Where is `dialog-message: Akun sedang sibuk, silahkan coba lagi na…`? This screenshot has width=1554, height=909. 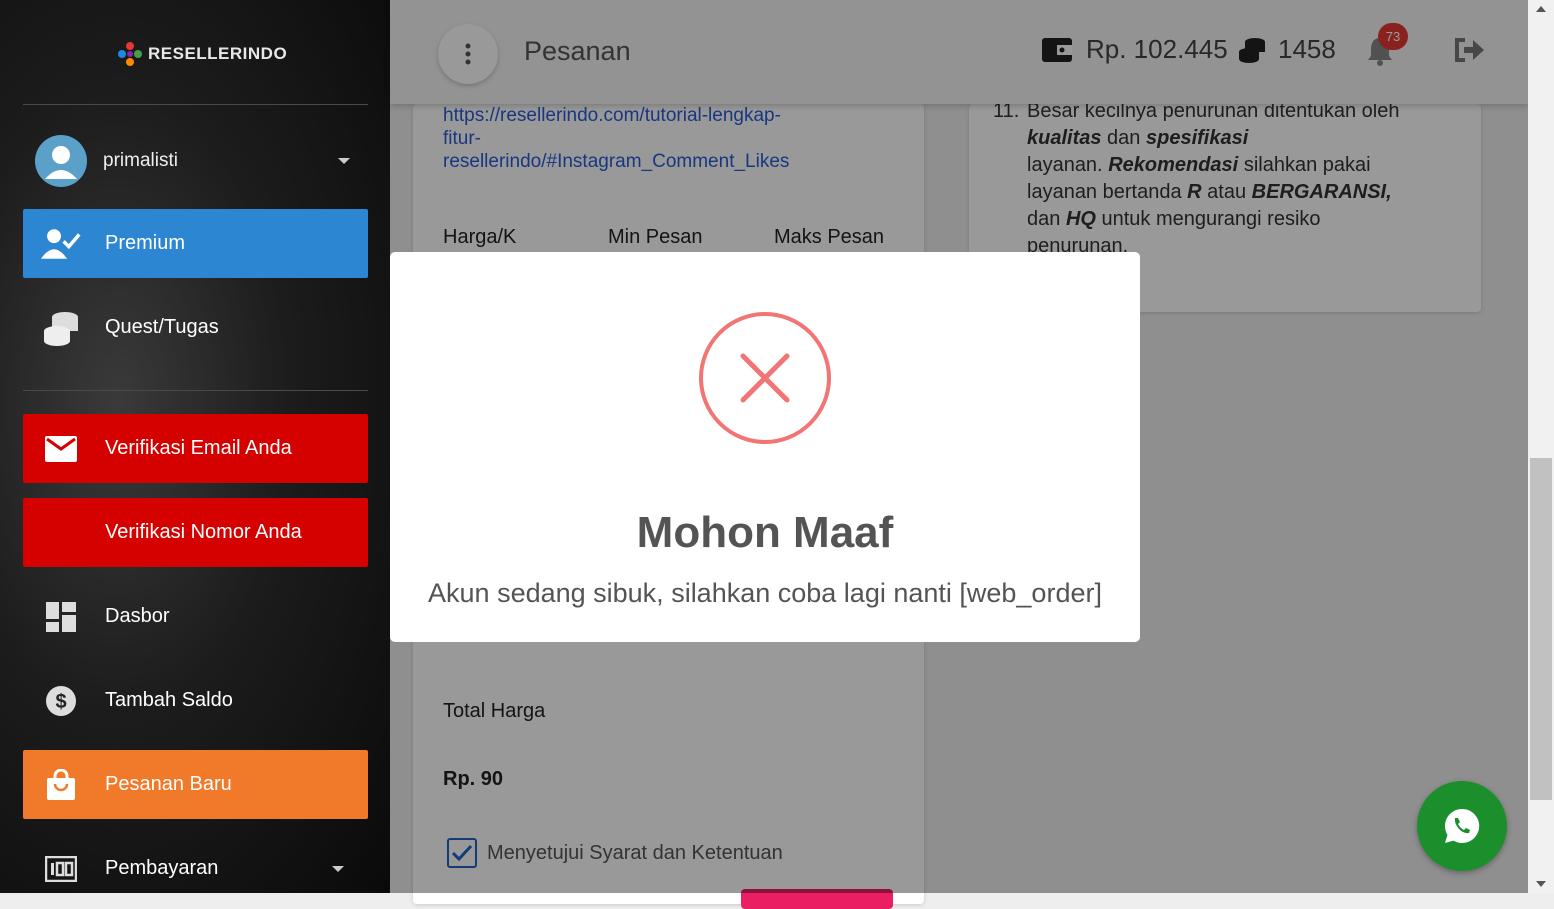
dialog-message: Akun sedang sibuk, silahkan coba lagi na… is located at coordinates (765, 593).